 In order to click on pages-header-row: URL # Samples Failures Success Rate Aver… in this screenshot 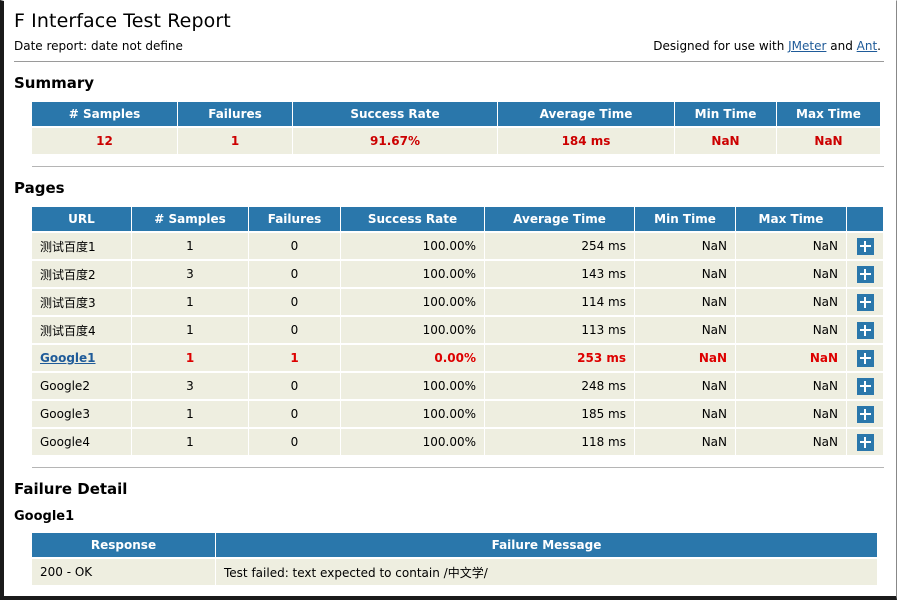, I will do `click(457, 219)`.